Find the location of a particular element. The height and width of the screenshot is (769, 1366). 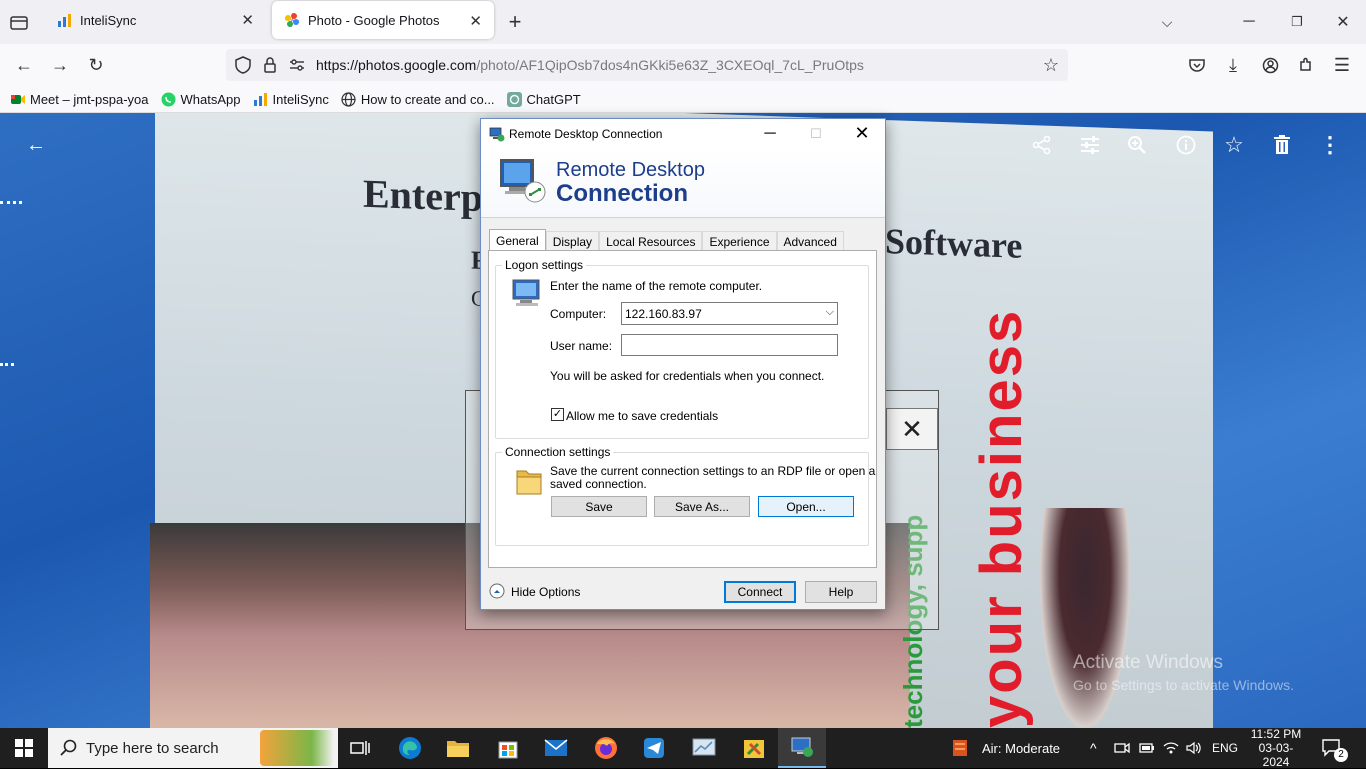

banner-title-line1: Remote Desktop is located at coordinates (630, 170).